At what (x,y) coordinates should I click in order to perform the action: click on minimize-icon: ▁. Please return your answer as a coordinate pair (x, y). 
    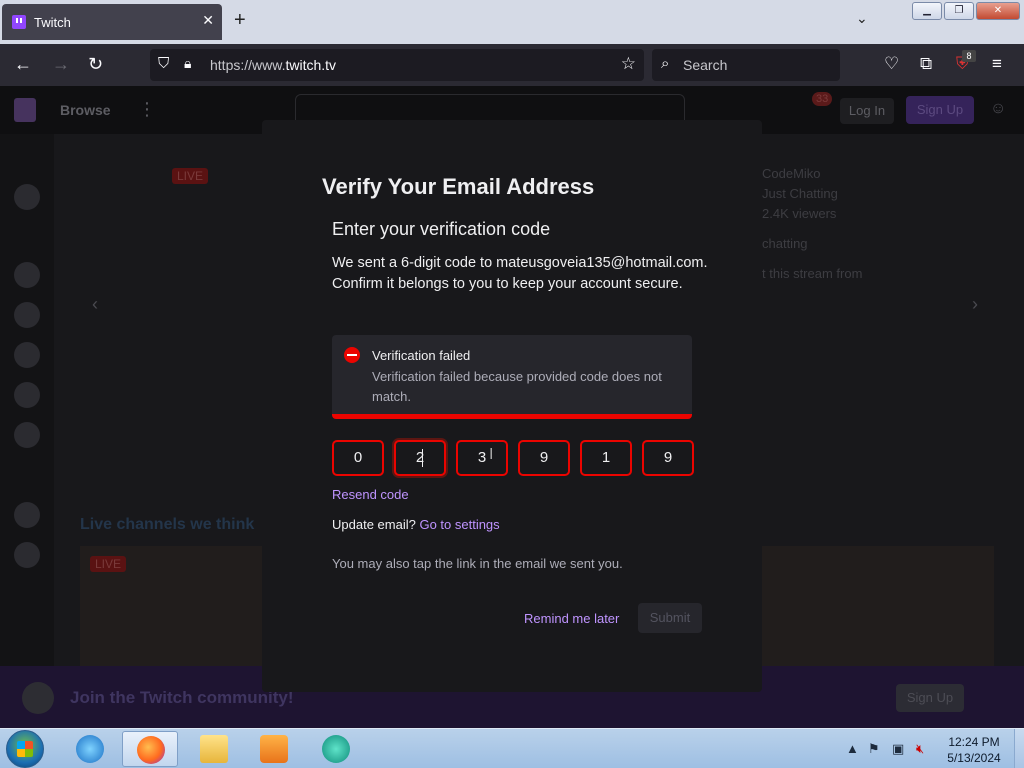
    Looking at the image, I should click on (927, 11).